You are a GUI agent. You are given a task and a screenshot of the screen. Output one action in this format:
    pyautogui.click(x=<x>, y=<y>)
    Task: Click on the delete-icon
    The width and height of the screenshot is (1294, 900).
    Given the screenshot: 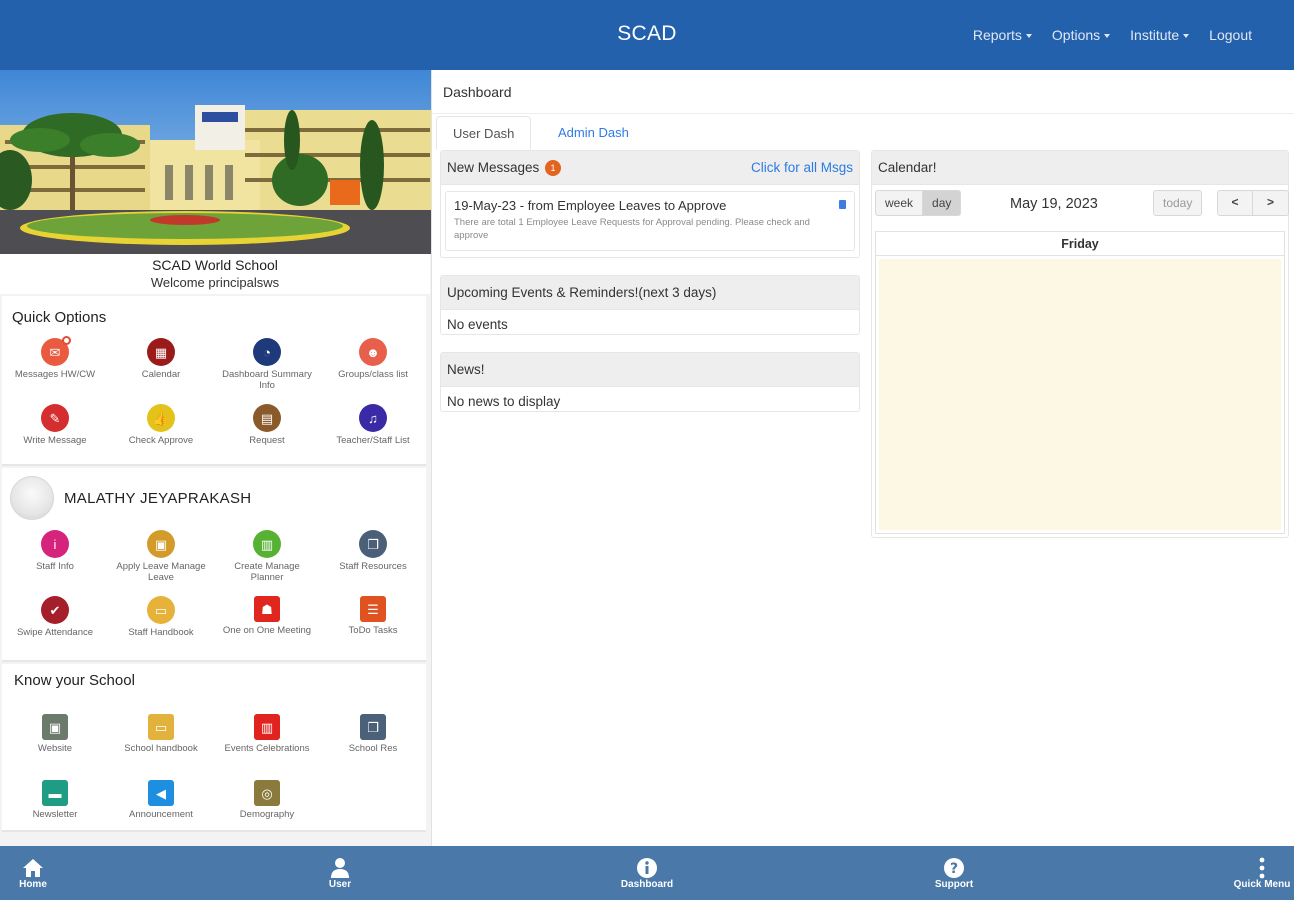 What is the action you would take?
    pyautogui.click(x=842, y=204)
    